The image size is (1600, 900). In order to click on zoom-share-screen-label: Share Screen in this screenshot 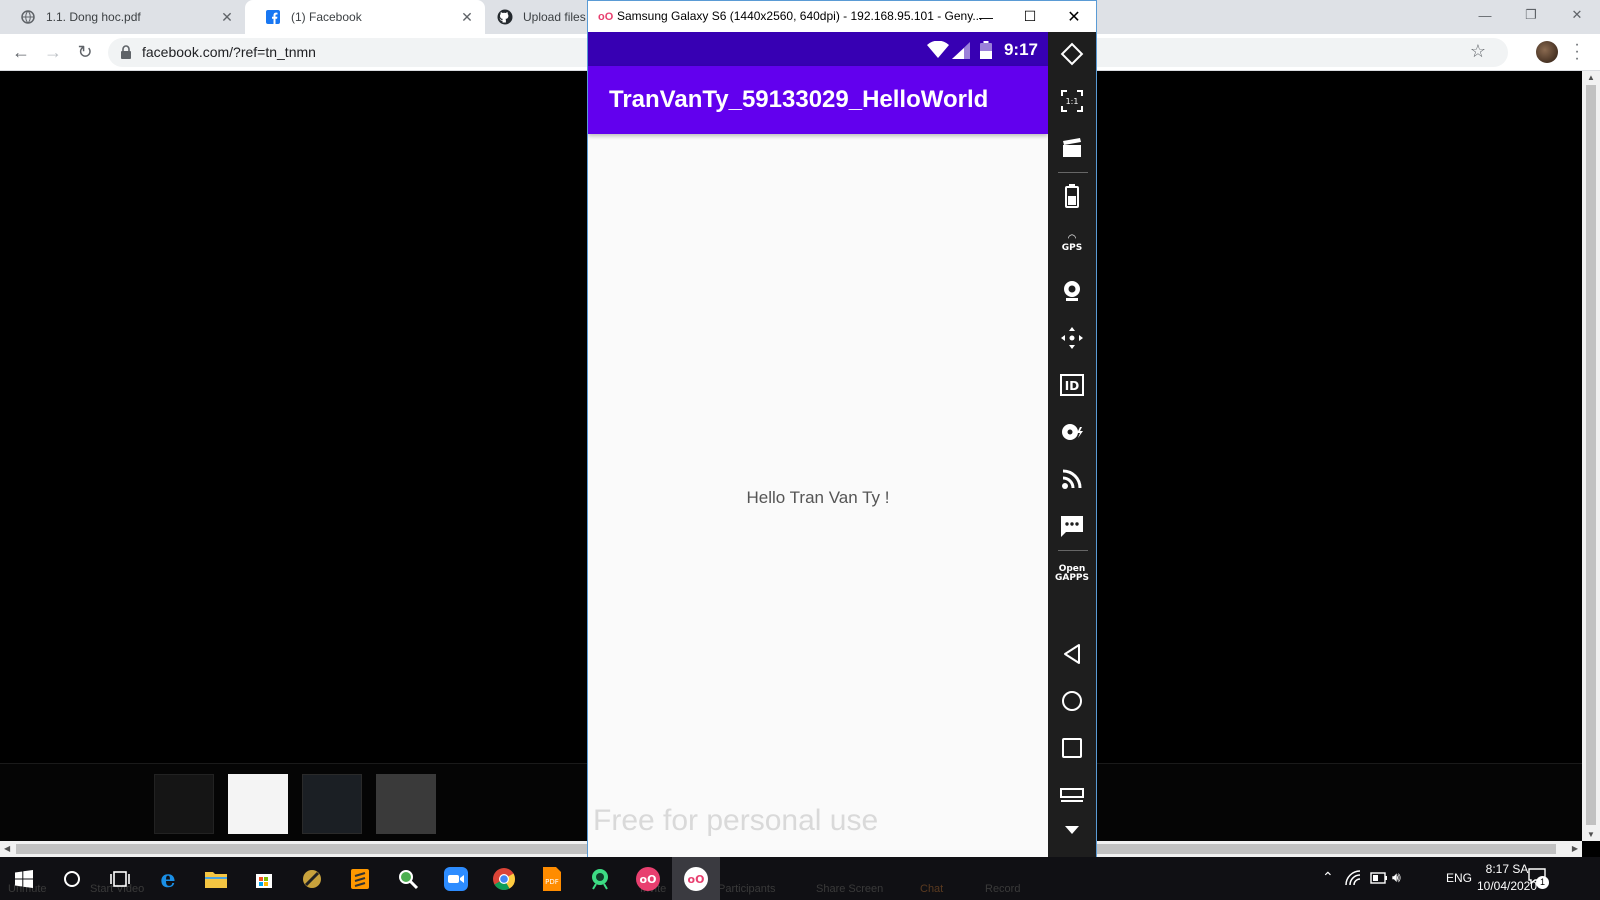, I will do `click(850, 889)`.